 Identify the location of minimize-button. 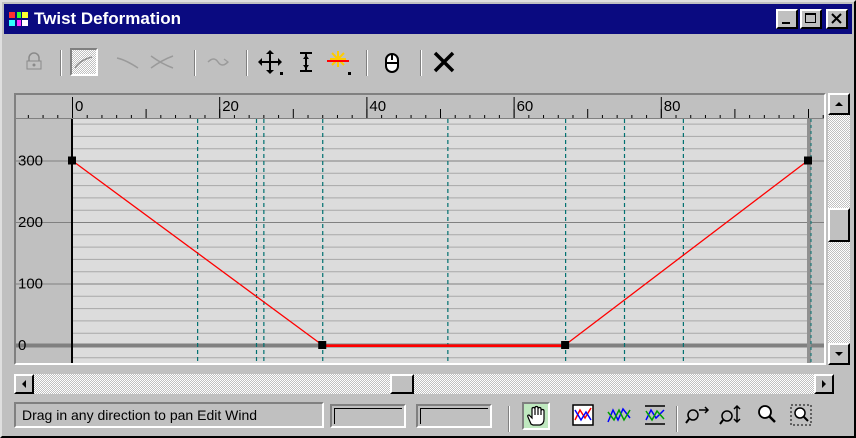
(787, 19).